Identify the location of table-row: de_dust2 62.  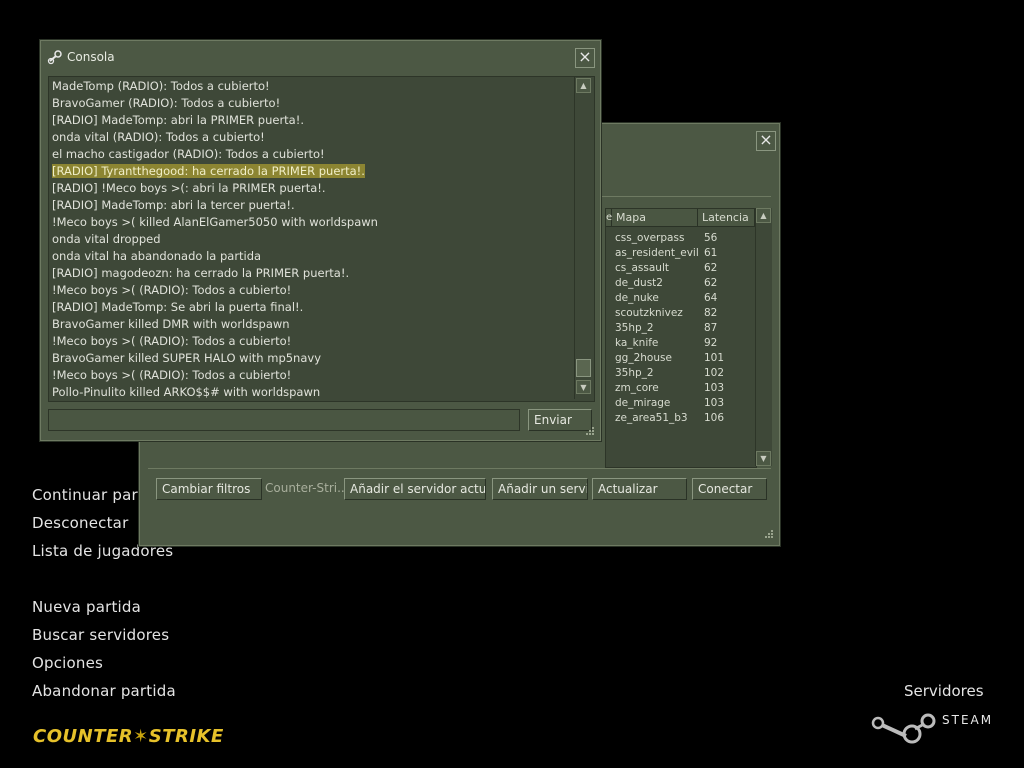
(681, 284).